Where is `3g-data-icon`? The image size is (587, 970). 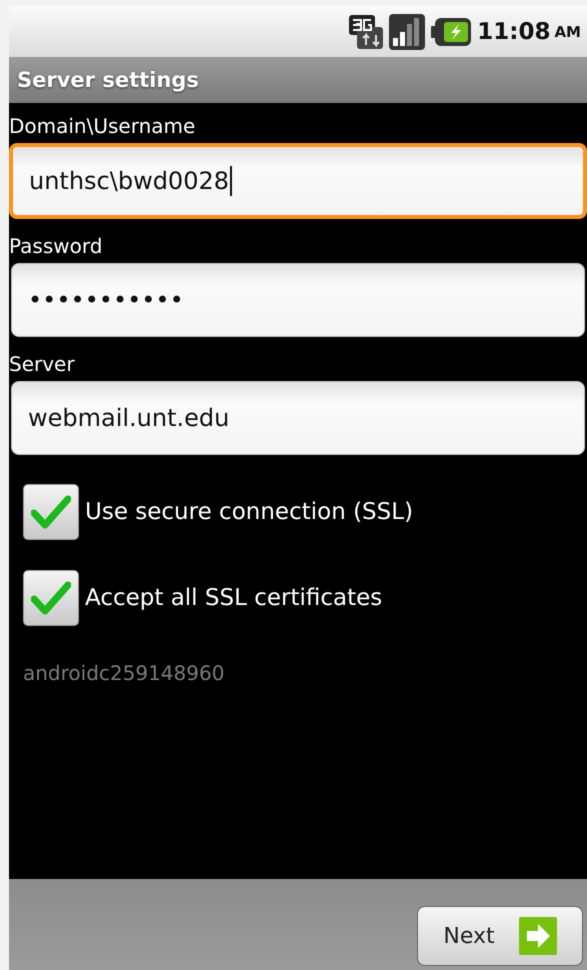 3g-data-icon is located at coordinates (366, 31).